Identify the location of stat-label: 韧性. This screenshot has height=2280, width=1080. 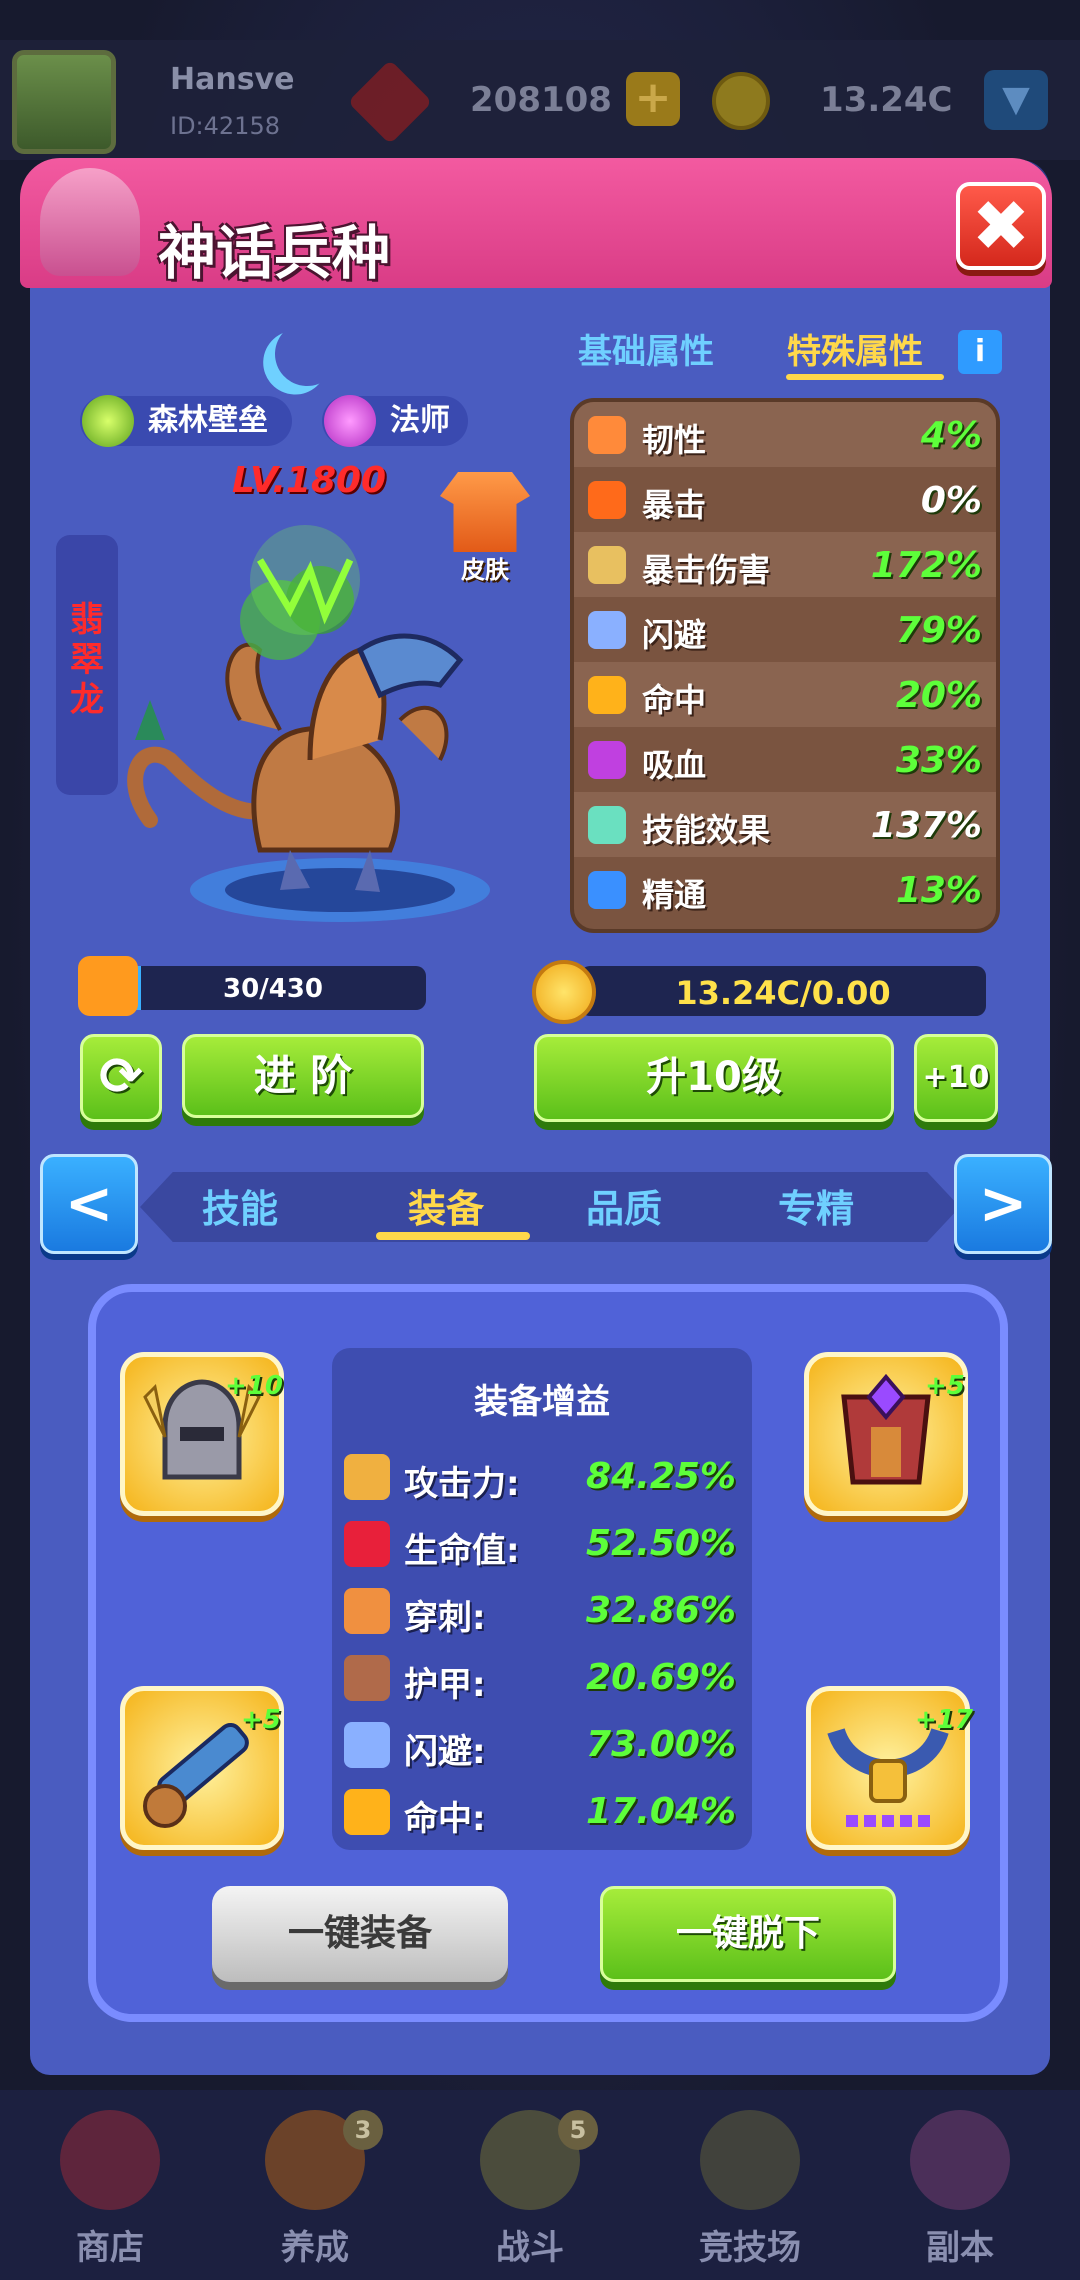
(674, 440).